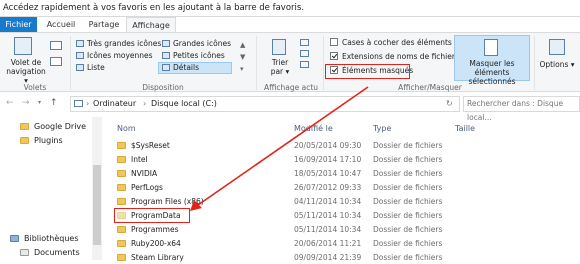 This screenshot has height=264, width=580. Describe the element at coordinates (196, 205) in the screenshot. I see `arrow-head-icon` at that location.